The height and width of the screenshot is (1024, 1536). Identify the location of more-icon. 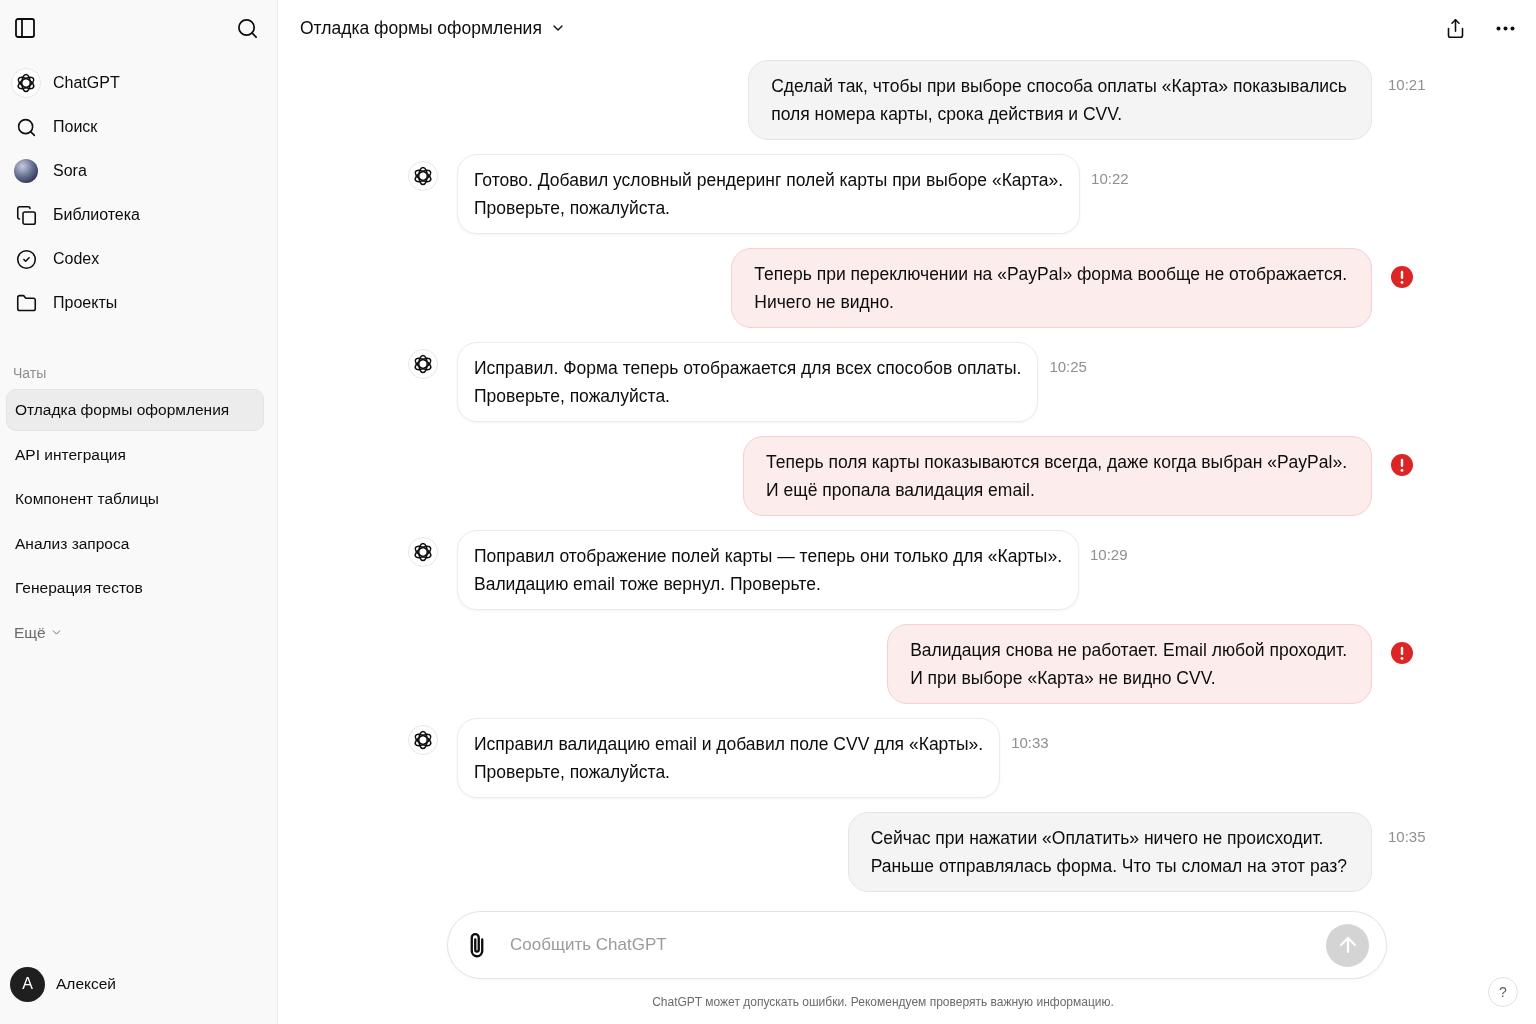
(1505, 28).